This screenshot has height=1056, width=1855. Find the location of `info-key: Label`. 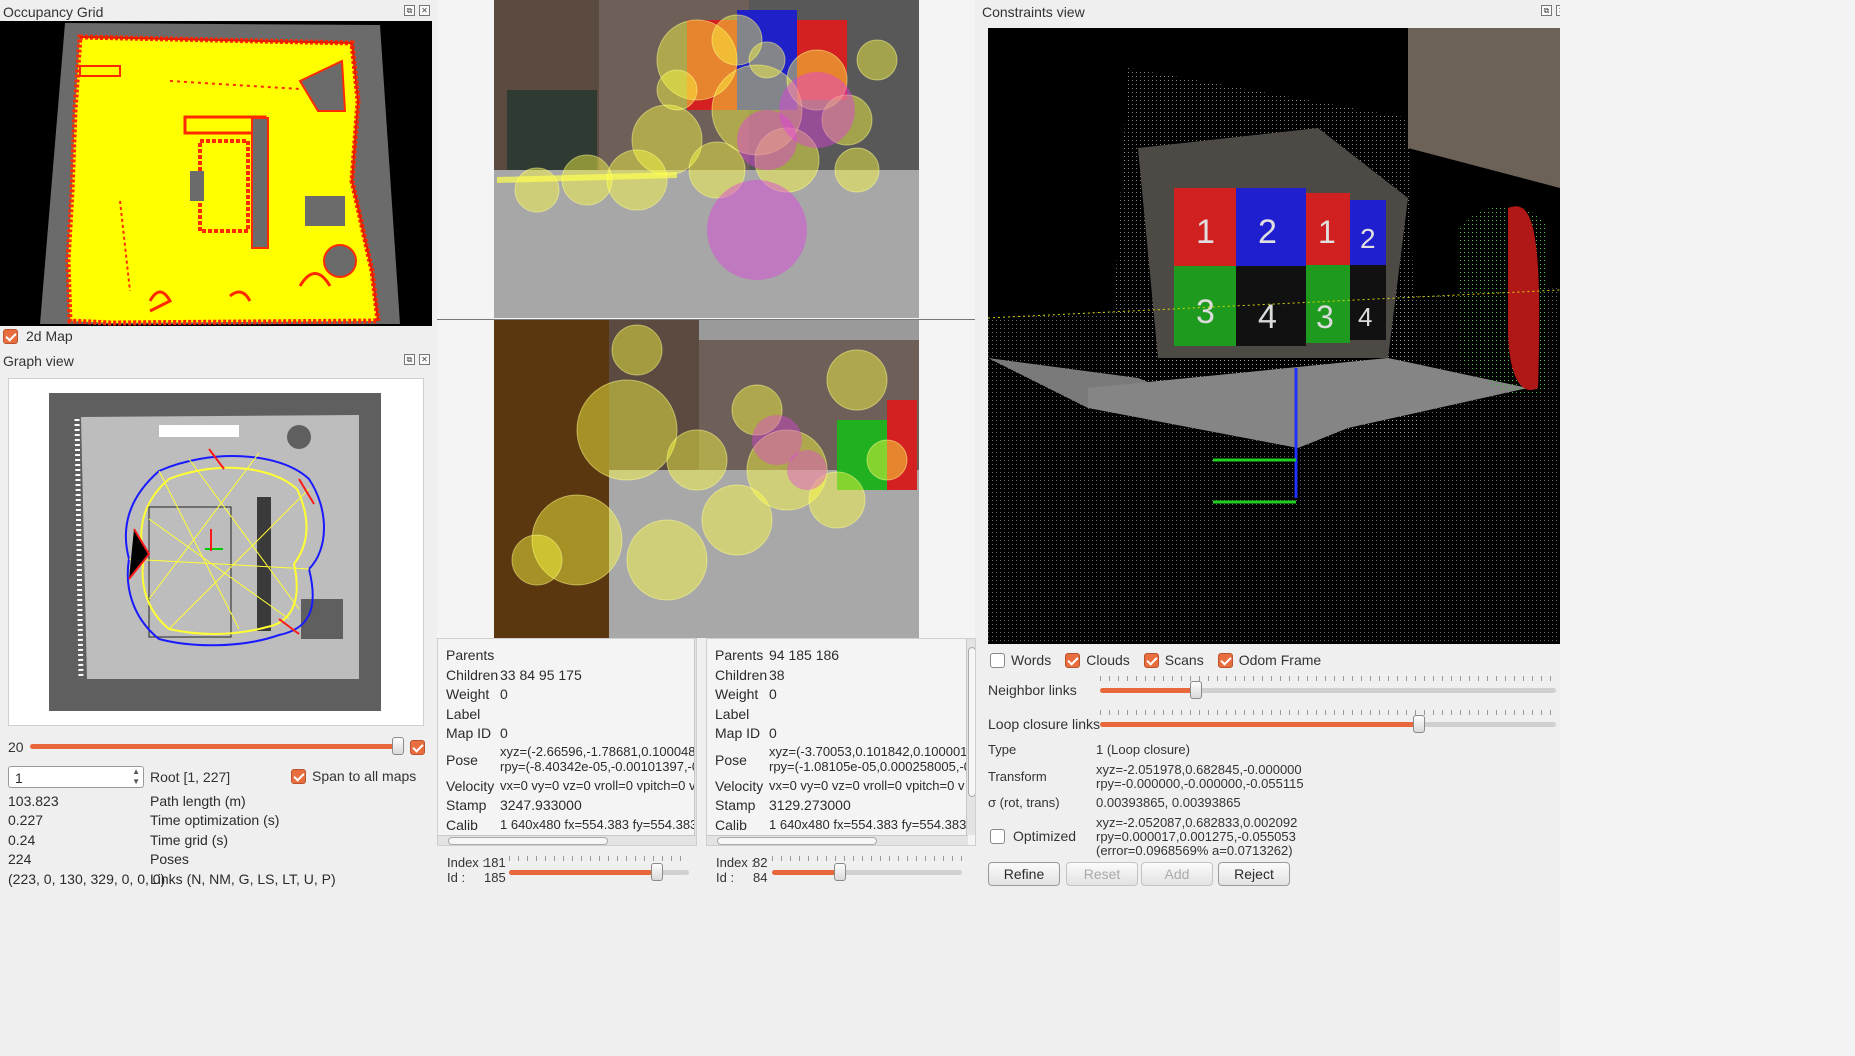

info-key: Label is located at coordinates (463, 714).